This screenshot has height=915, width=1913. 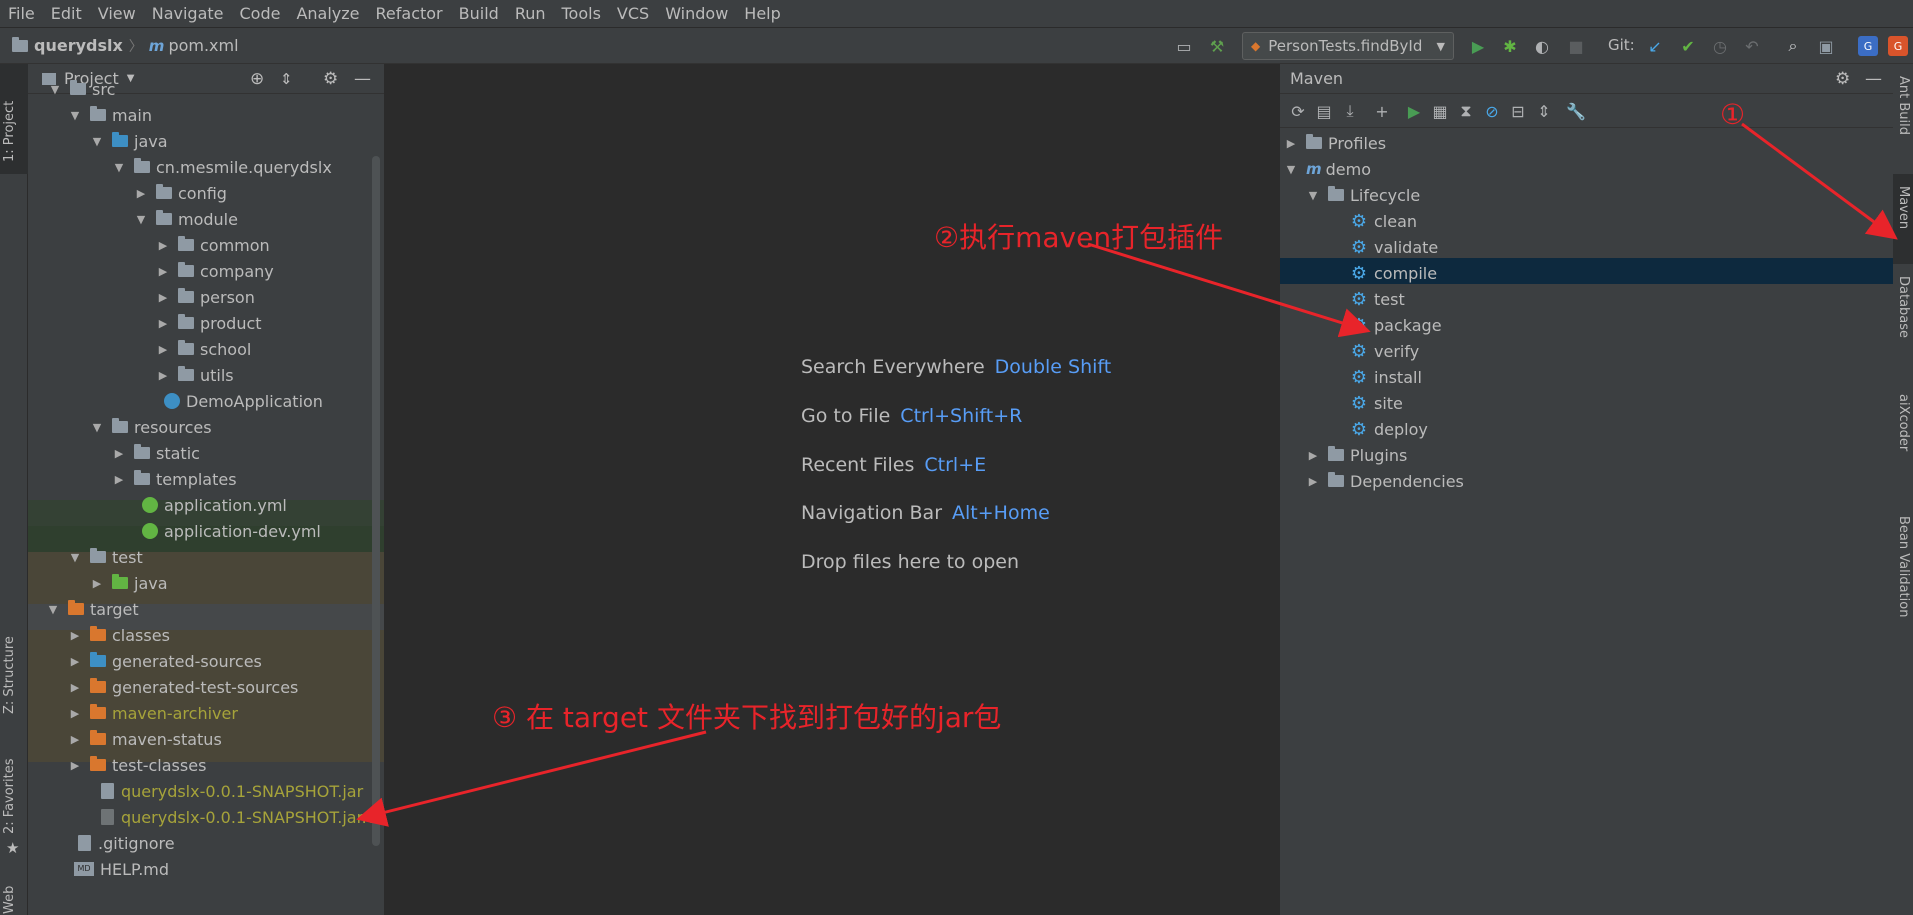 I want to click on aixcoder-tool-tab: aiXcoder, so click(x=1903, y=422).